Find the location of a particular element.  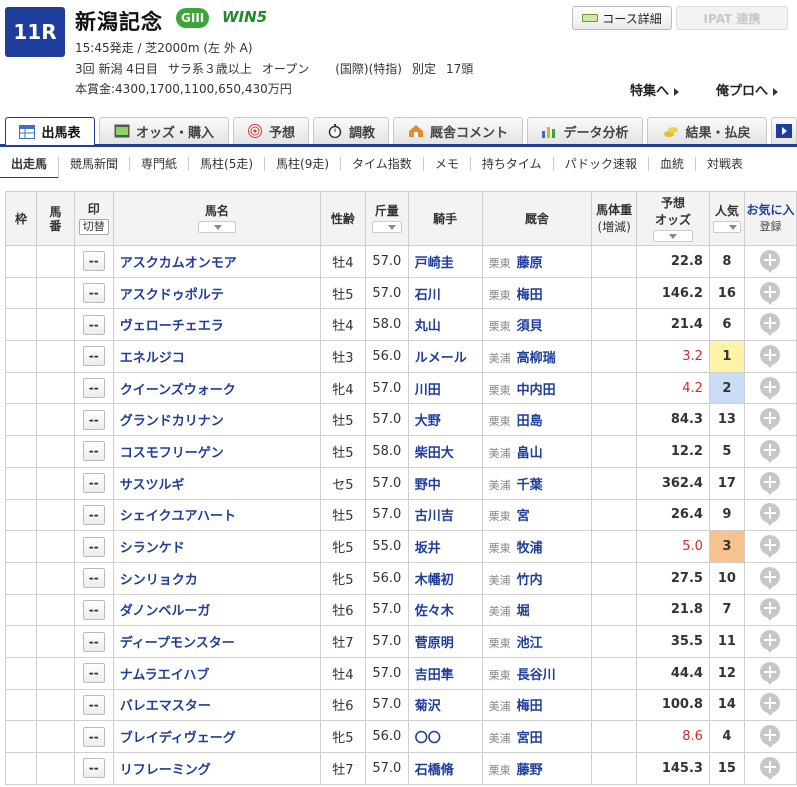

subtab-paddock: パドック速報 is located at coordinates (601, 164).